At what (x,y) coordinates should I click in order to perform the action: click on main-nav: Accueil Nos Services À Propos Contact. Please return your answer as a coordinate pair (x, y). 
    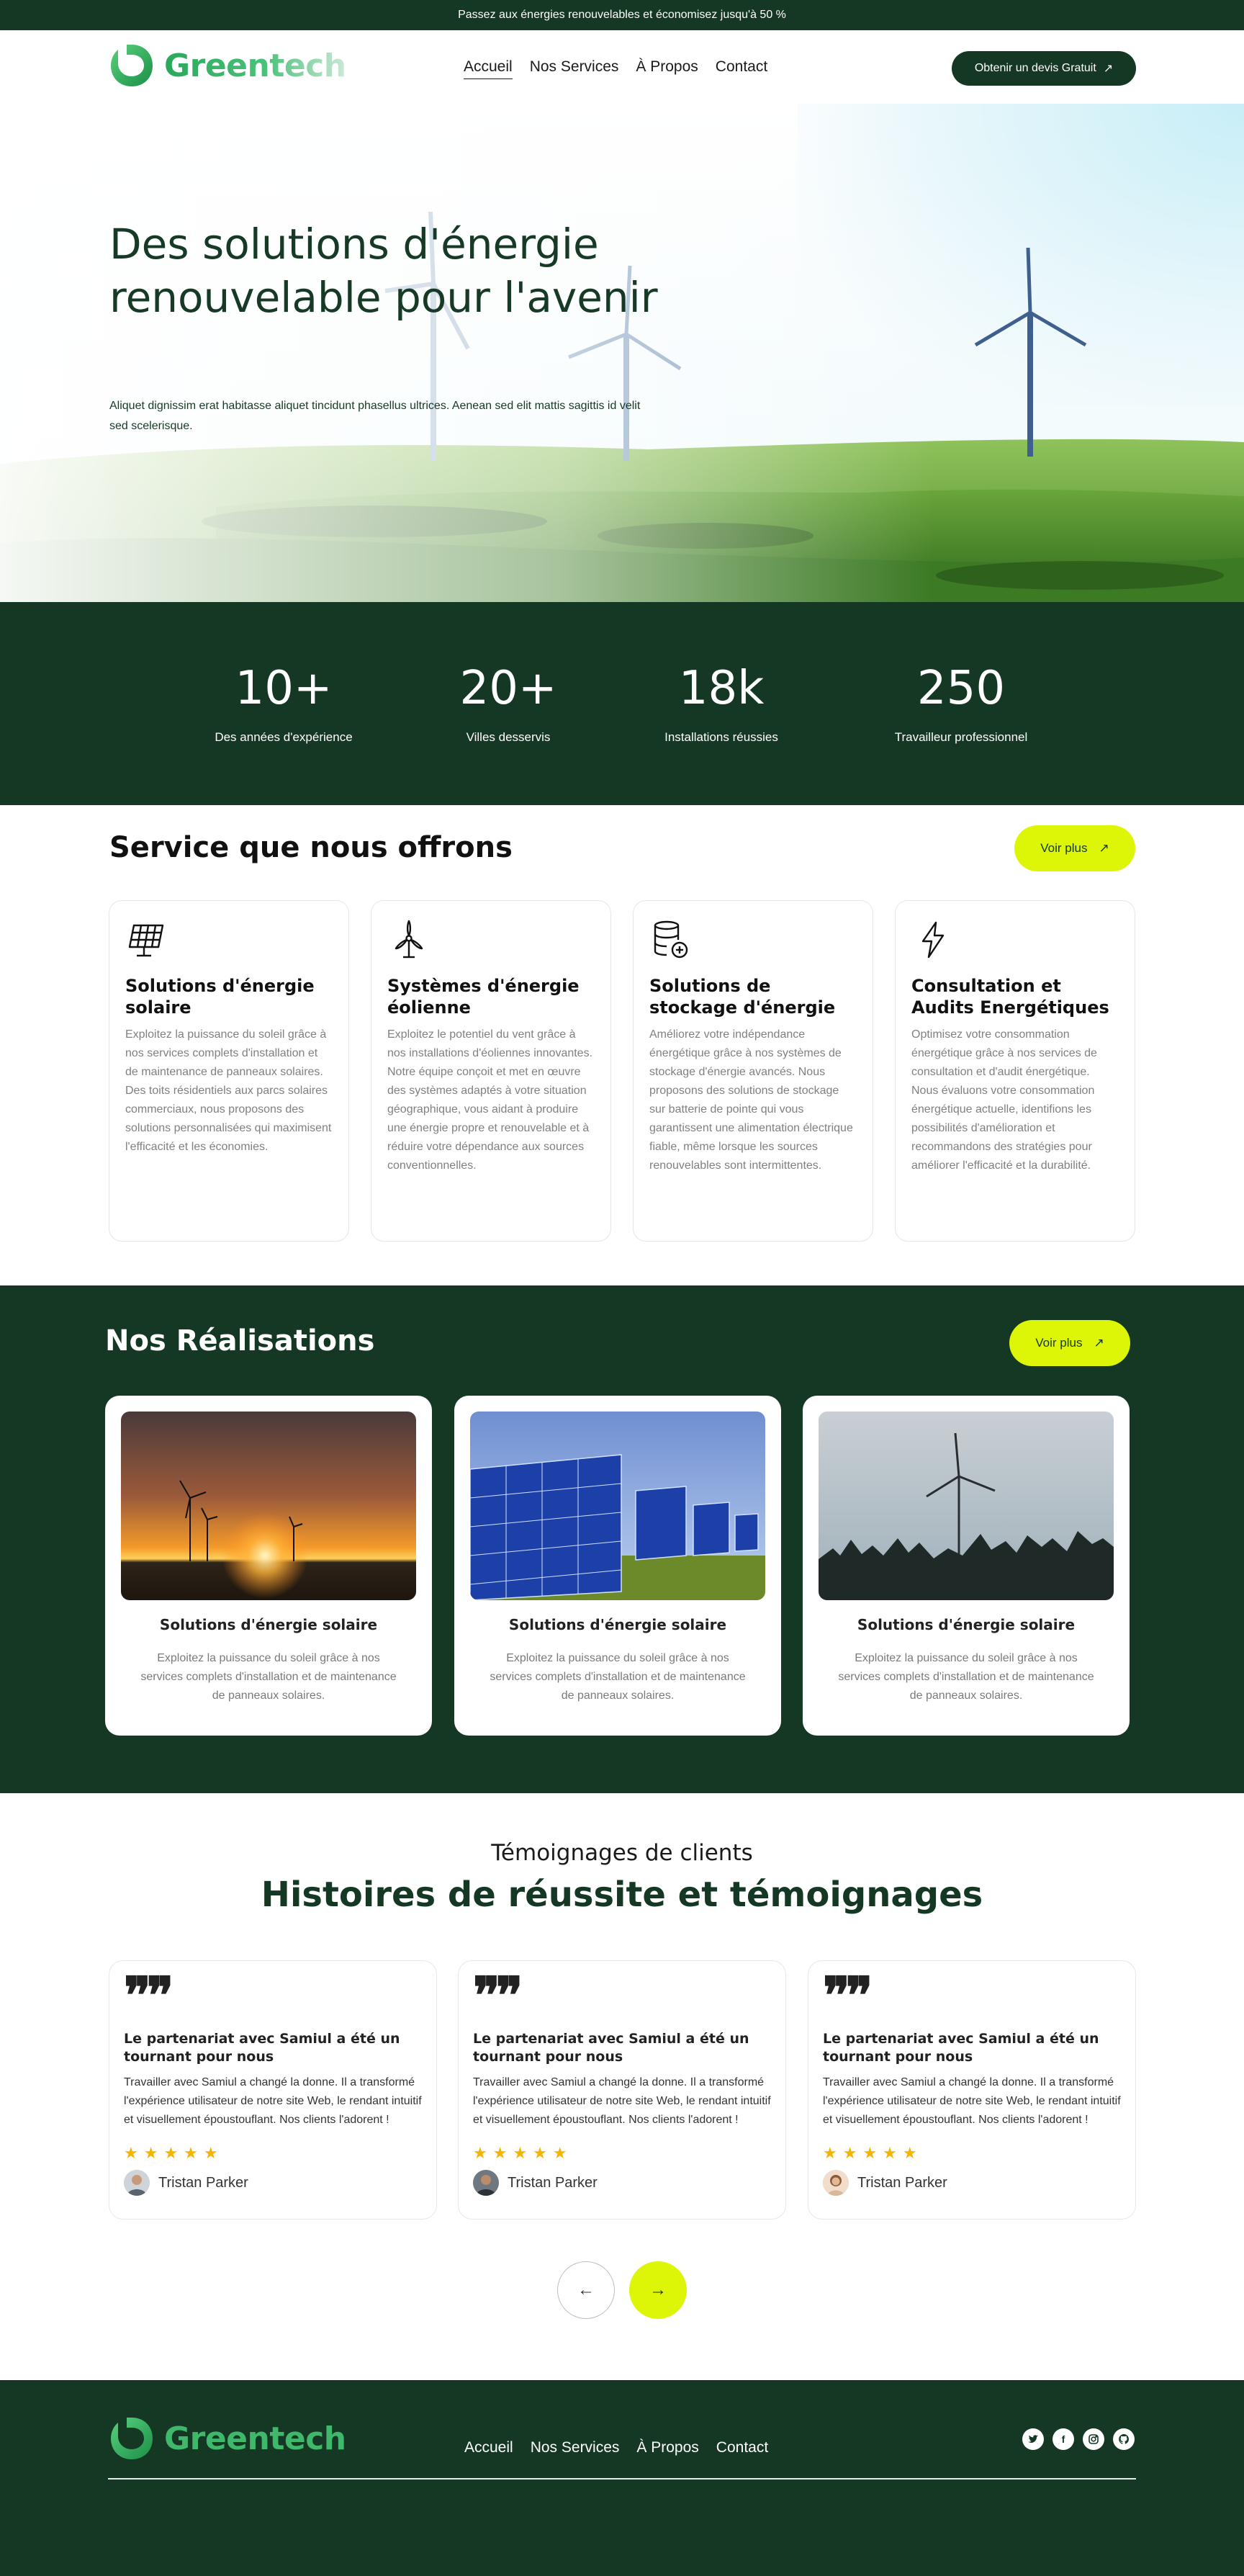
    Looking at the image, I should click on (615, 67).